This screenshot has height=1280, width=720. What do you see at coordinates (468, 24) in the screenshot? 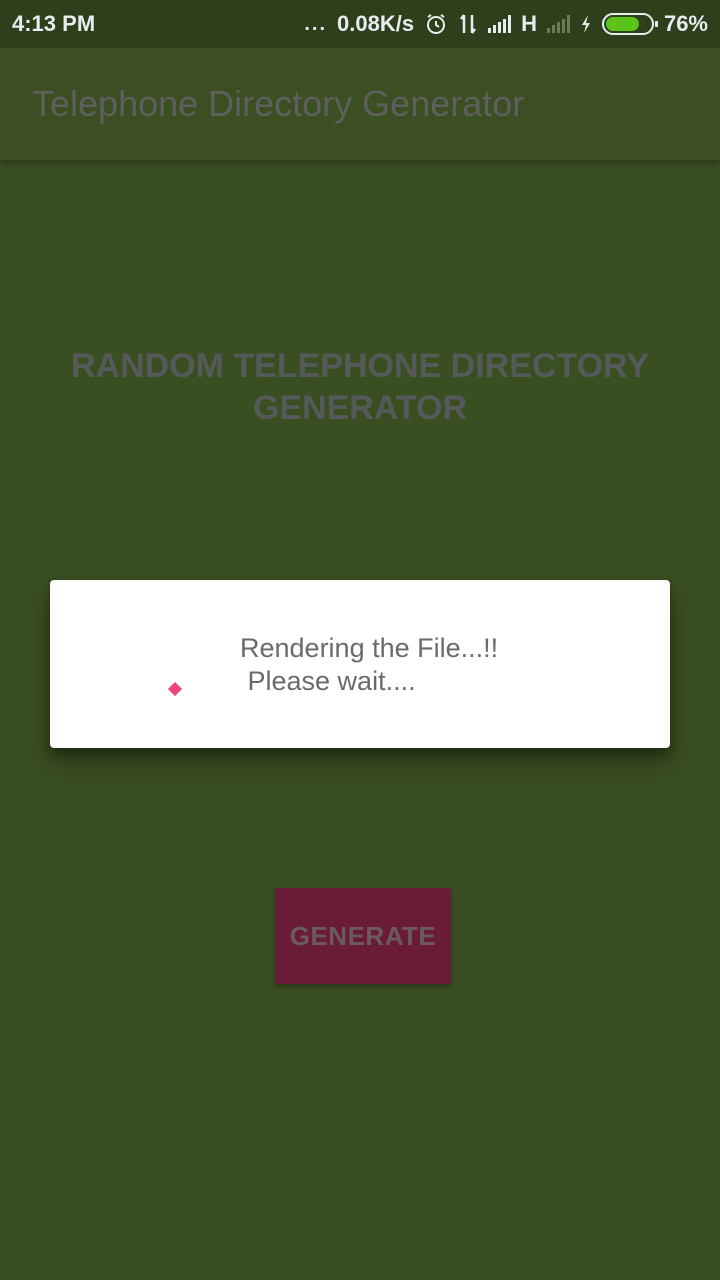
I see `data-transfer-icon` at bounding box center [468, 24].